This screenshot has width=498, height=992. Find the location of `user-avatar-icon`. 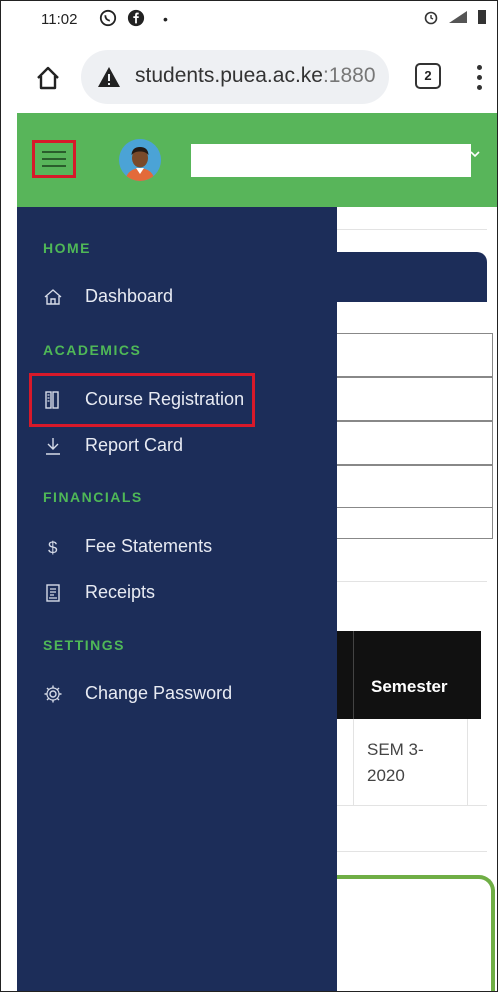

user-avatar-icon is located at coordinates (140, 160).